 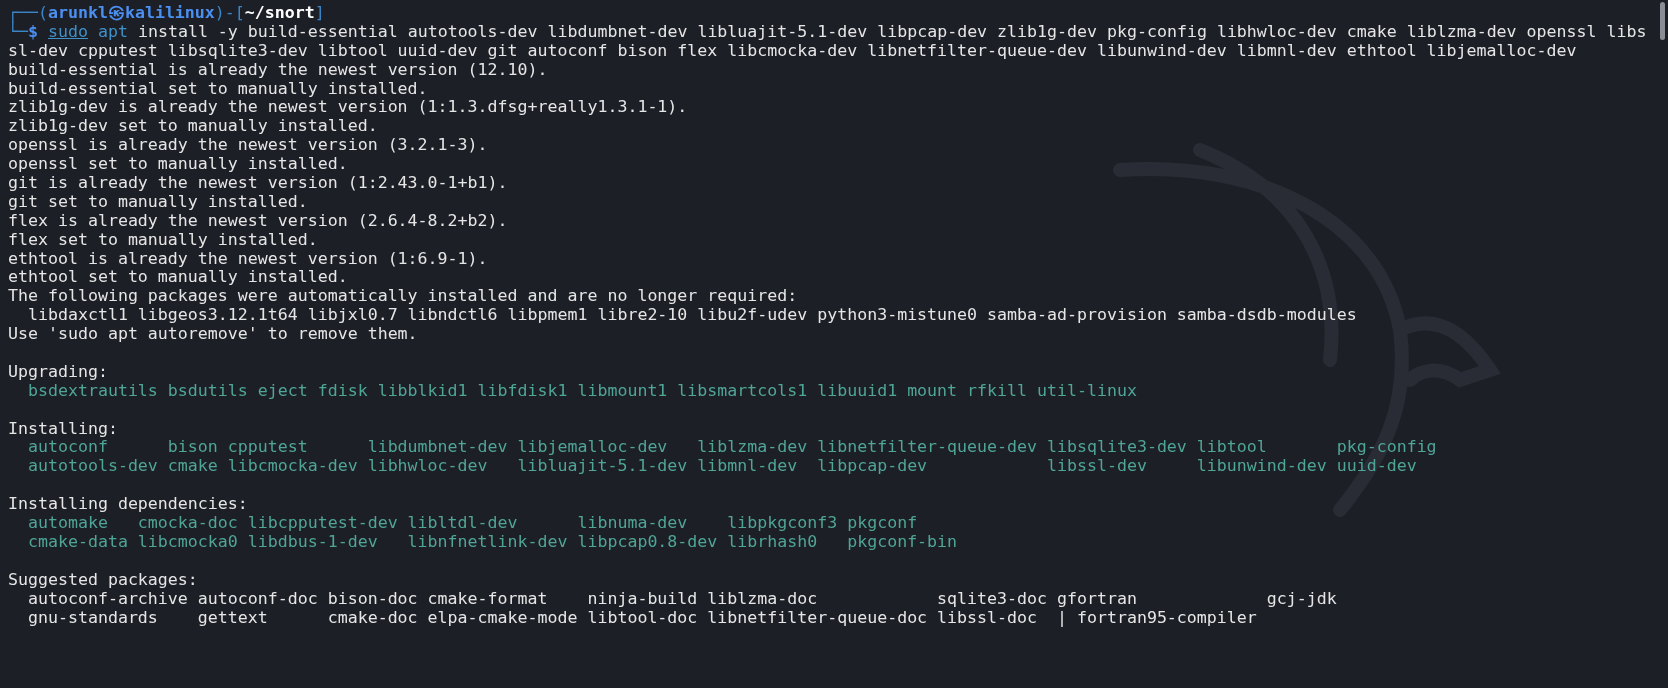 What do you see at coordinates (248, 146) in the screenshot?
I see `output-line: openssl is already the newest version (3.2.1-3).` at bounding box center [248, 146].